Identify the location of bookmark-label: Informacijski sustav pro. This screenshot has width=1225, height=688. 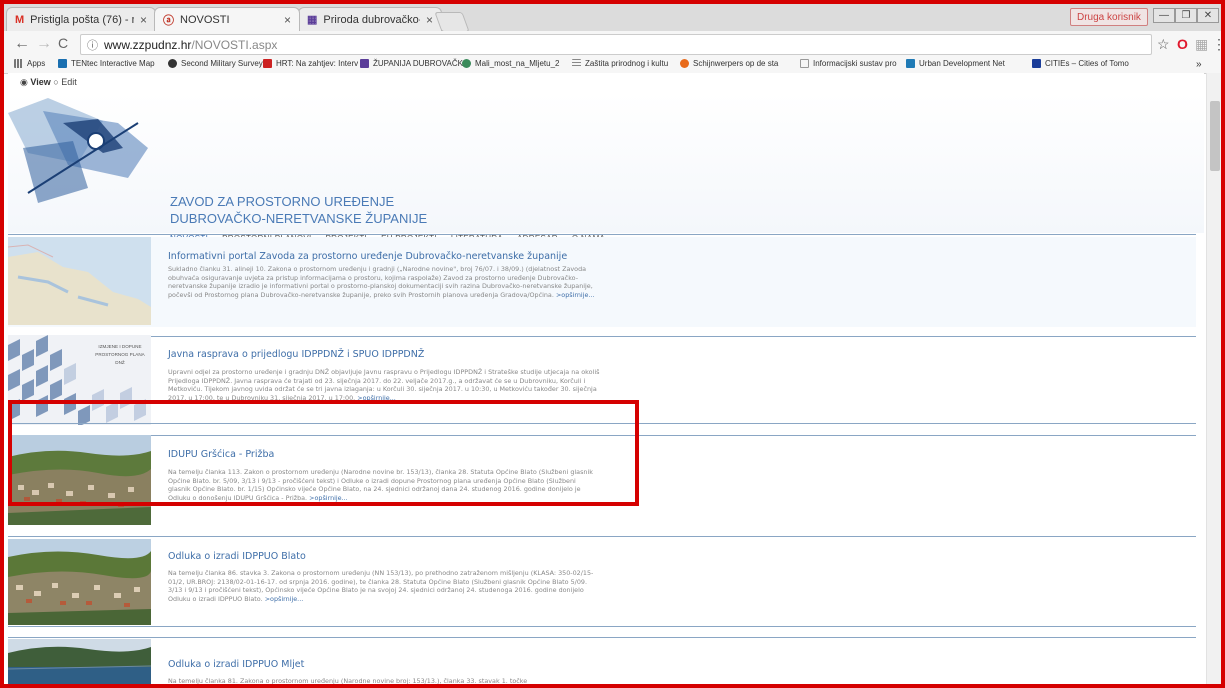
(855, 63).